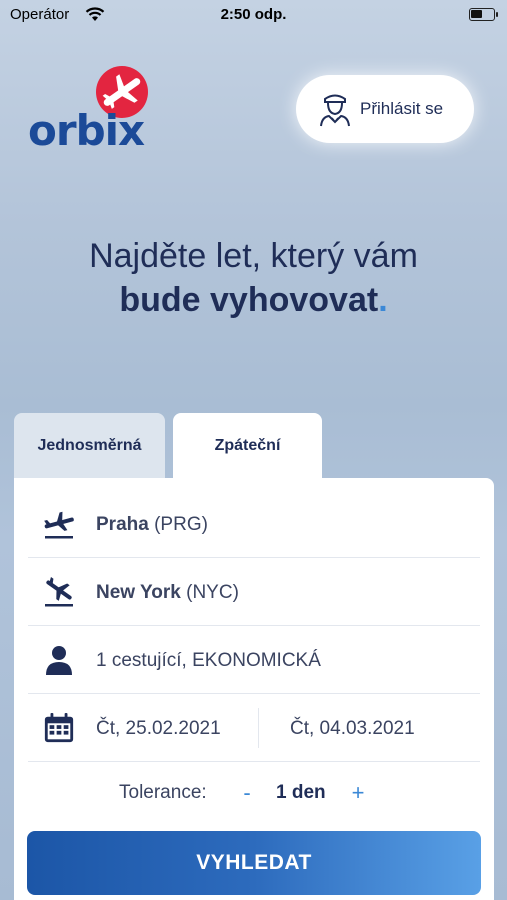 The width and height of the screenshot is (507, 900). Describe the element at coordinates (254, 728) in the screenshot. I see `dates-field: Čt, 25.02.2021 Čt, 04.03.2021` at that location.